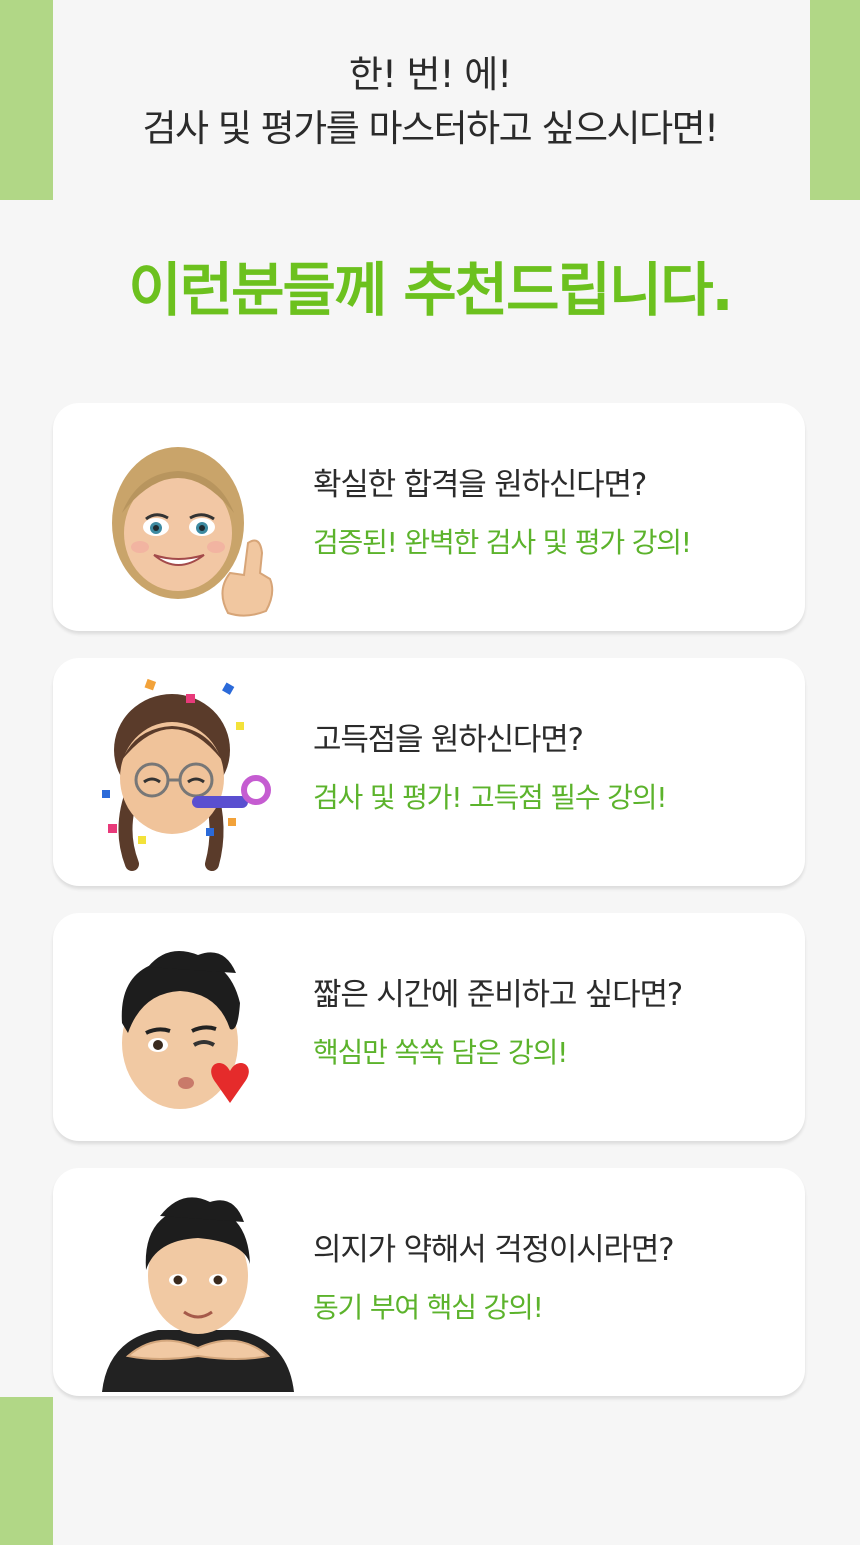 This screenshot has width=860, height=1545. What do you see at coordinates (440, 1052) in the screenshot?
I see `card-answer: 핵심만 쏙쏙 담은 강의!` at bounding box center [440, 1052].